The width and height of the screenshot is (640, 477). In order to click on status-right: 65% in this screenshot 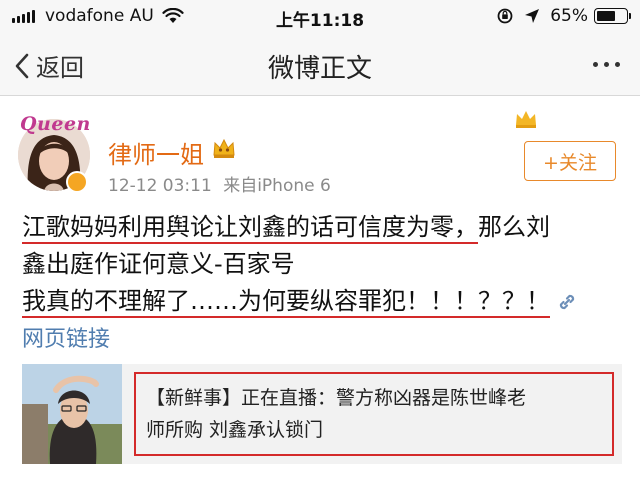, I will do `click(563, 16)`.